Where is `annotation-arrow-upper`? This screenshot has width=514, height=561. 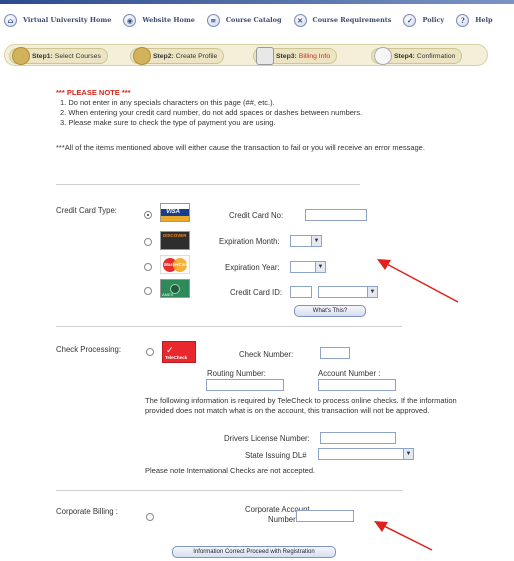 annotation-arrow-upper is located at coordinates (420, 282).